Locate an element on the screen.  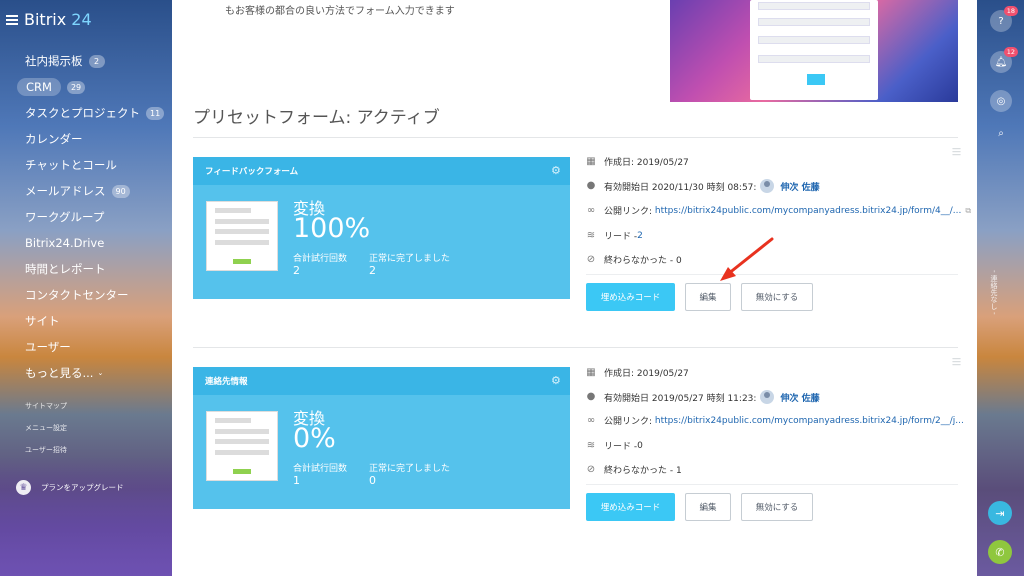
chat-icon: ◎ is located at coordinates (1001, 101).